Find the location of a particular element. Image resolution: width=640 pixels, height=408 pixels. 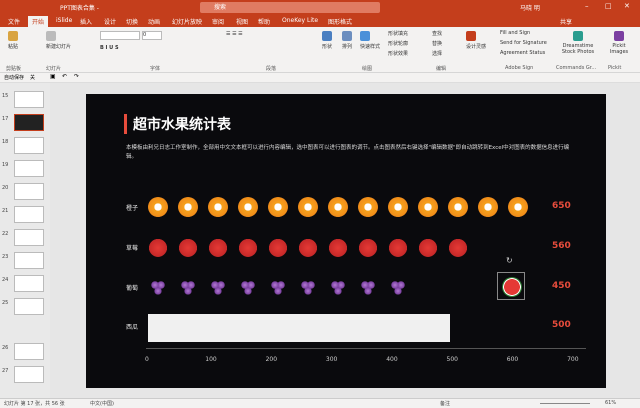

find-button: 查找 is located at coordinates (437, 33).